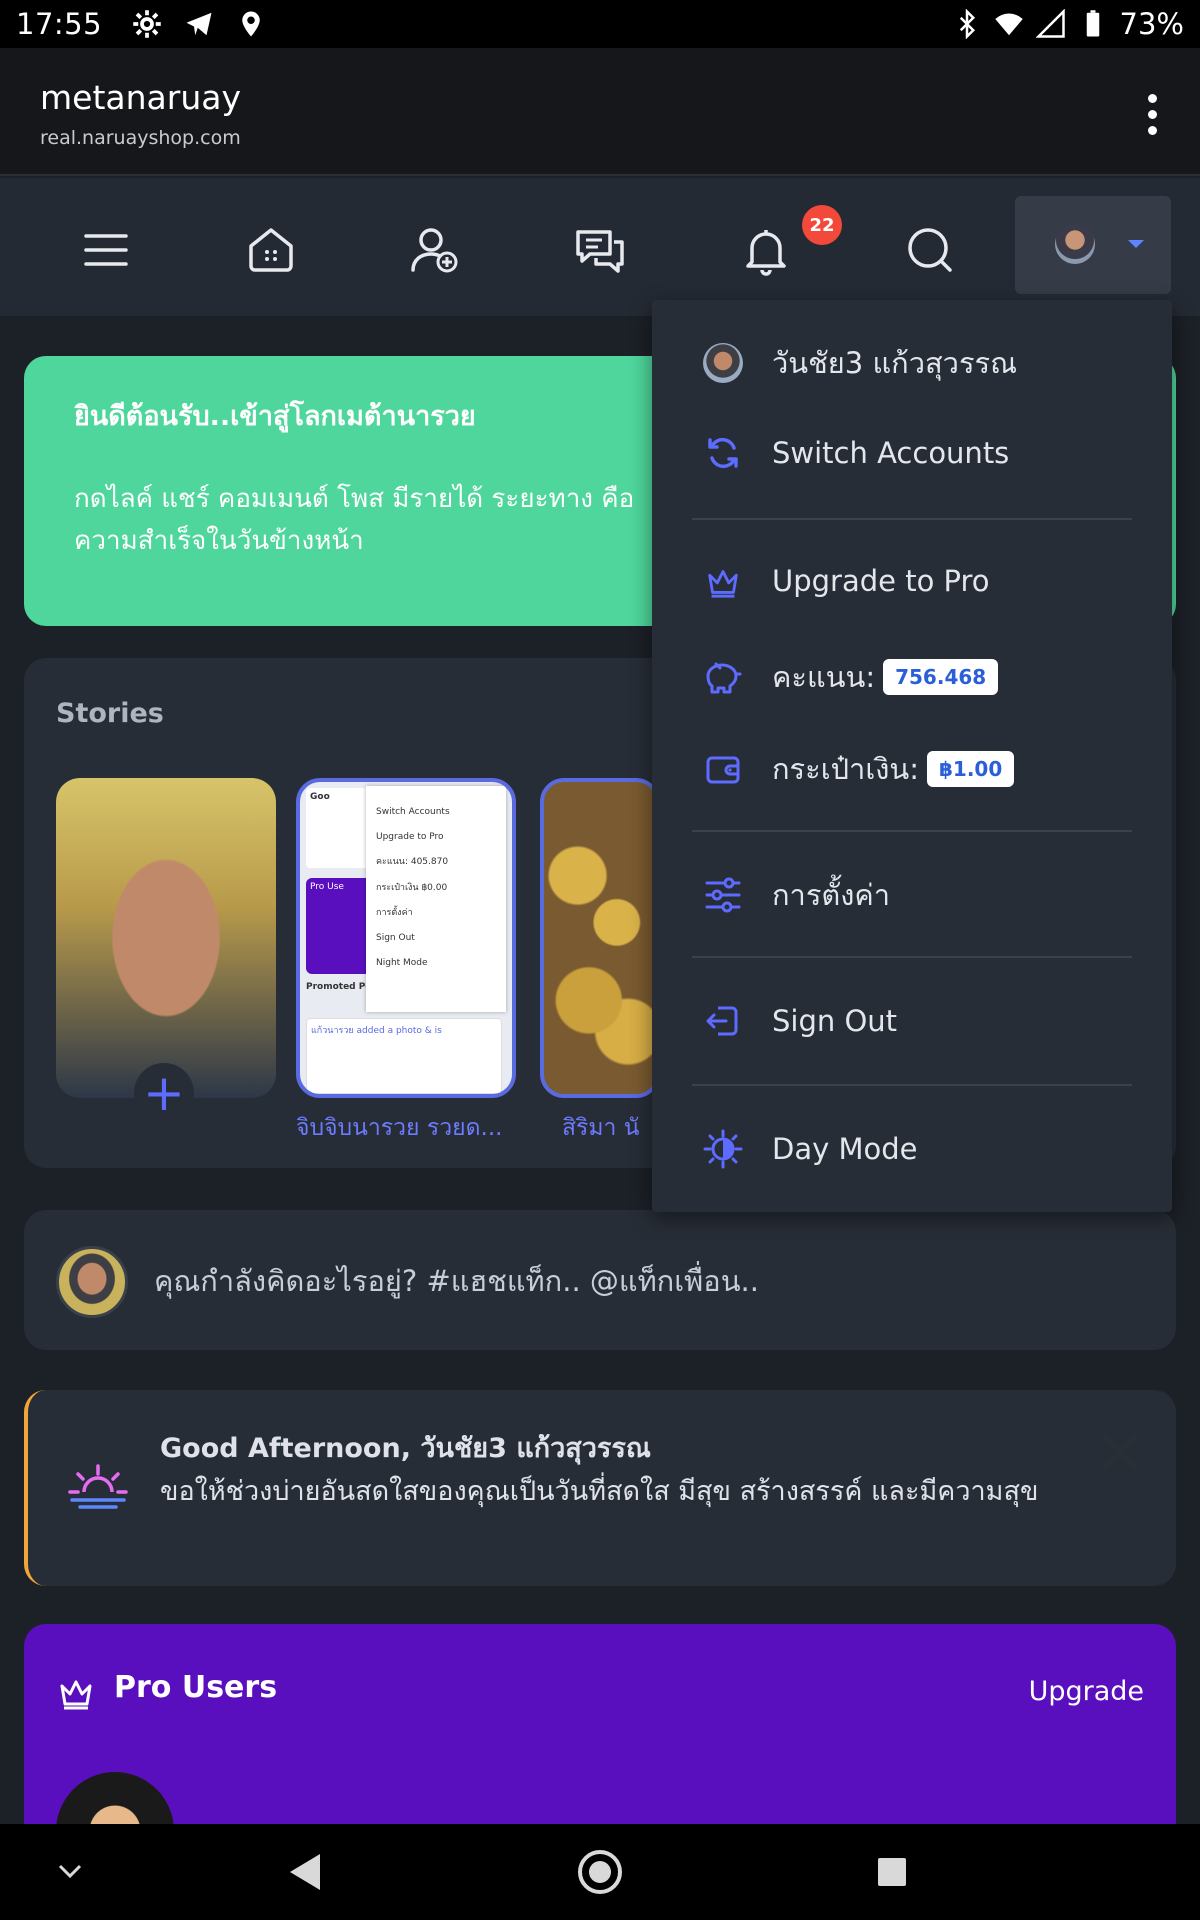  I want to click on upgrade-link: Upgrade, so click(1086, 1691).